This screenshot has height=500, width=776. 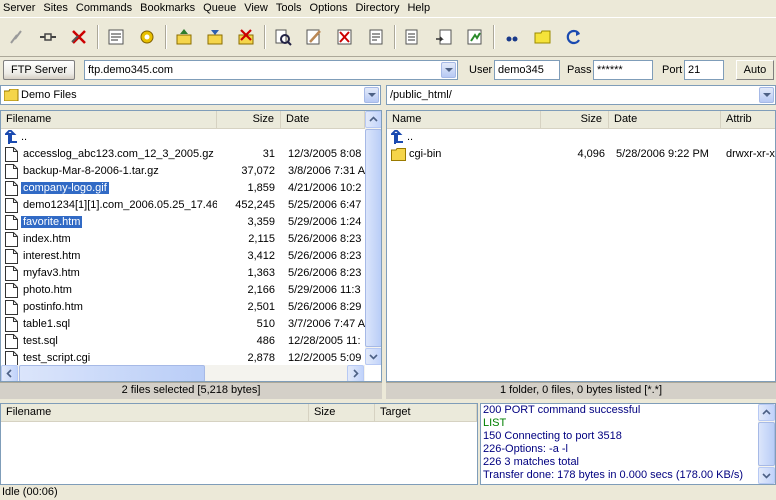 What do you see at coordinates (426, 412) in the screenshot?
I see `column-header-target: Target` at bounding box center [426, 412].